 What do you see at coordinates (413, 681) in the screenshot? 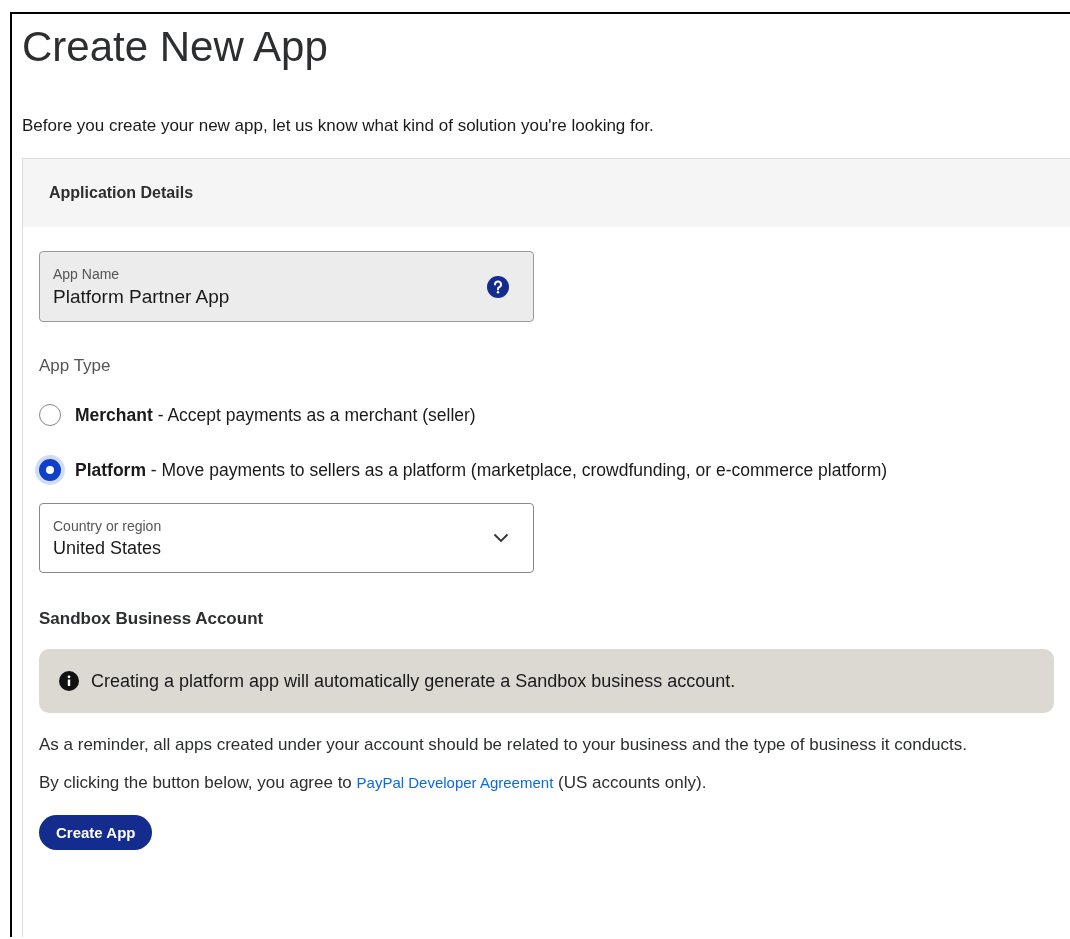
I see `notice-text: Creating a platform app will automatically generate a Sandbox business account.` at bounding box center [413, 681].